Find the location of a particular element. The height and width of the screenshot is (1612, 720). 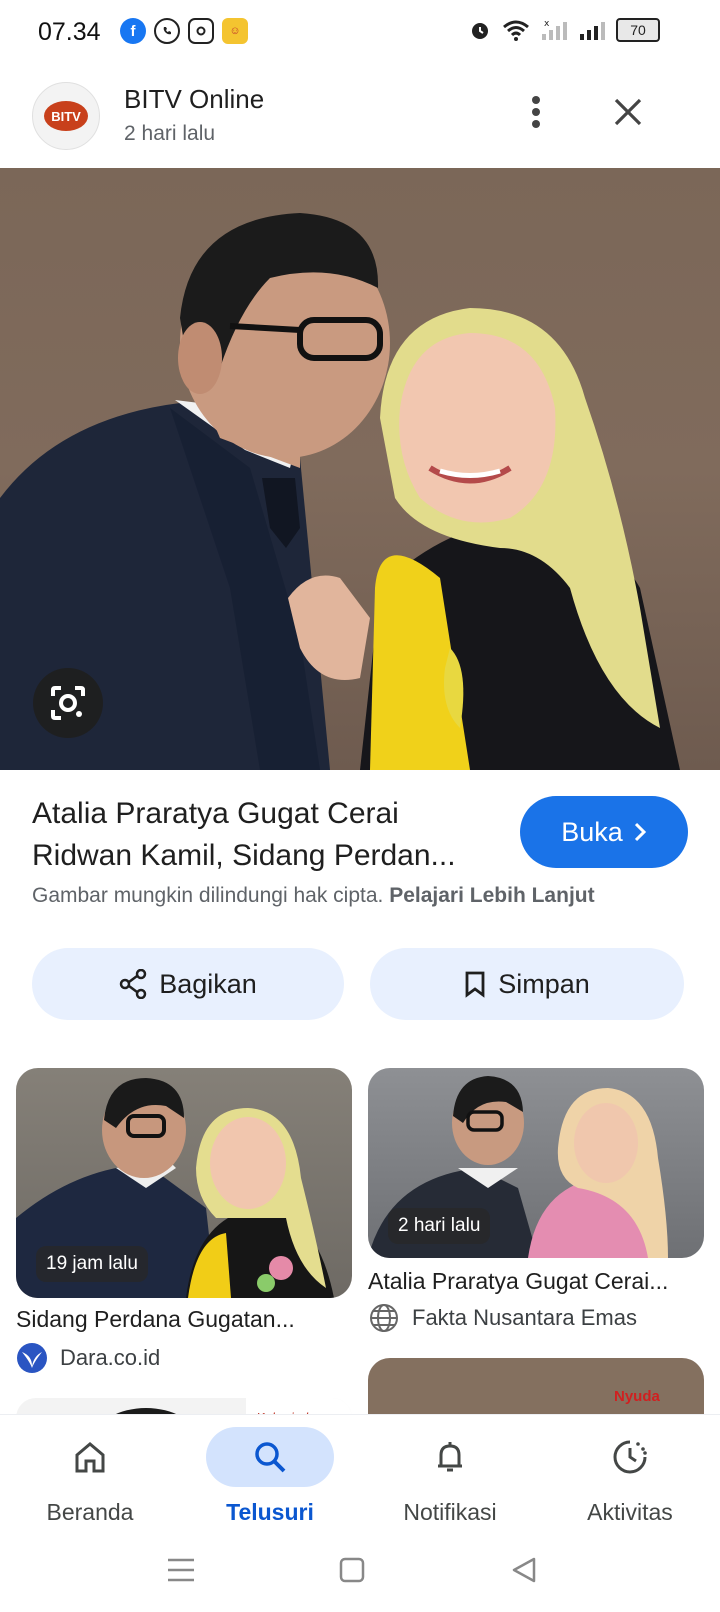

activity-icon is located at coordinates (630, 1457).